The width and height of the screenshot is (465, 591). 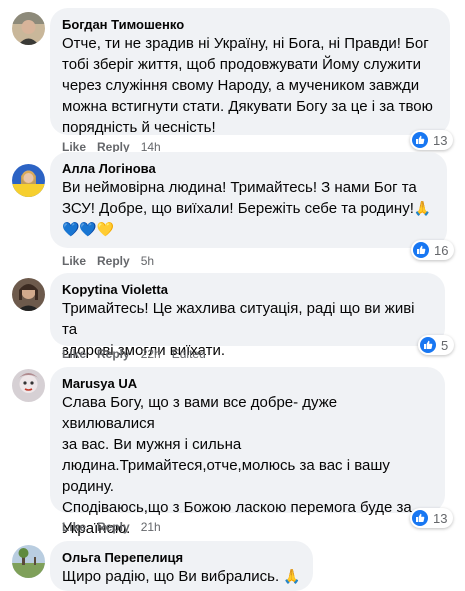 I want to click on comment-author: Ольга Перепелиця, so click(x=181, y=557).